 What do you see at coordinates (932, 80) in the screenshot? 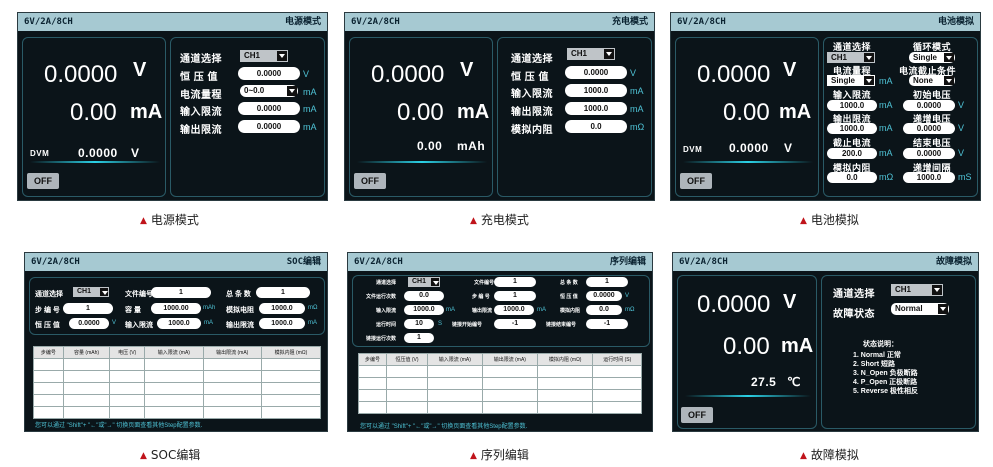
I see `cond-select: None` at bounding box center [932, 80].